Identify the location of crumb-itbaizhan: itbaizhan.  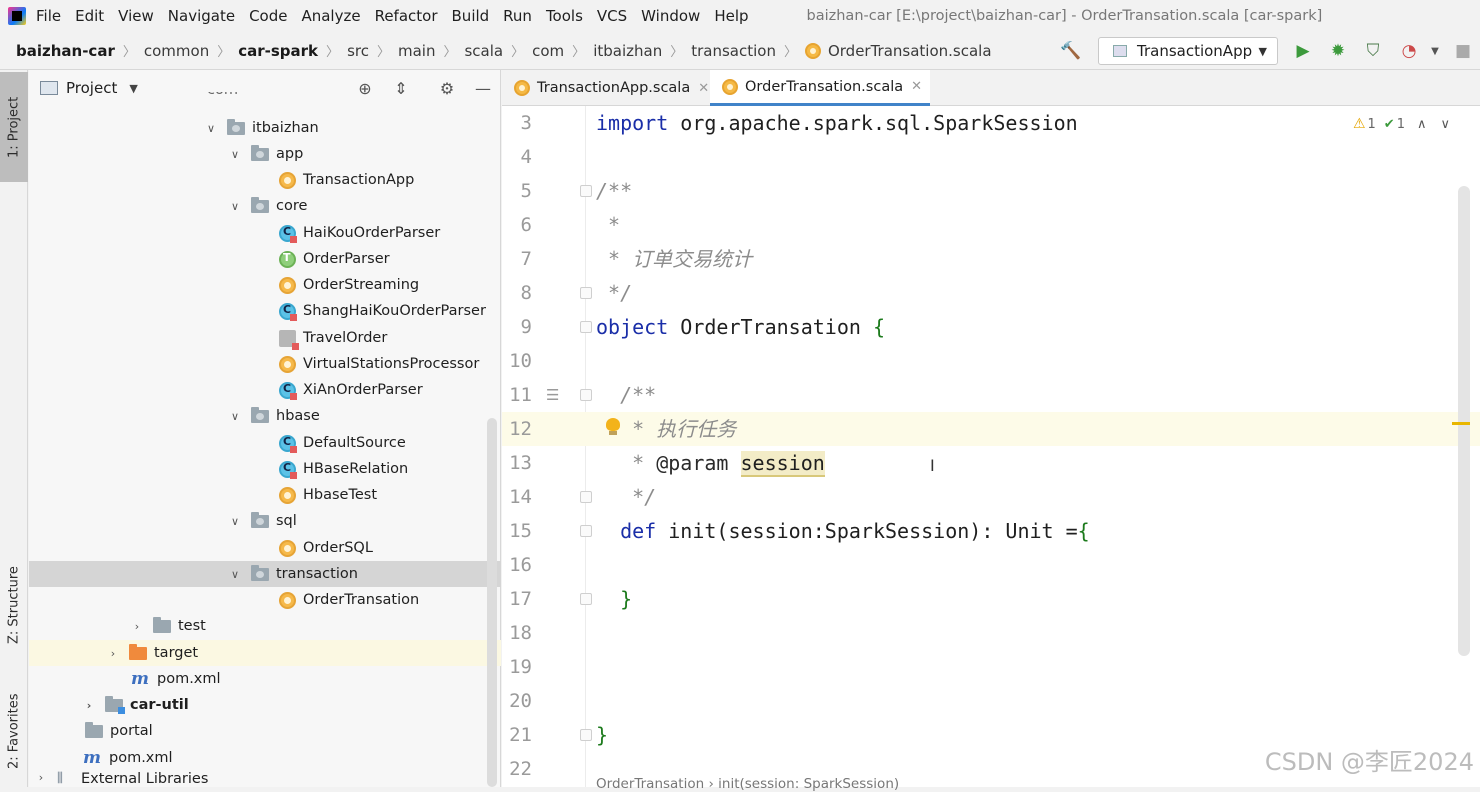
(627, 51).